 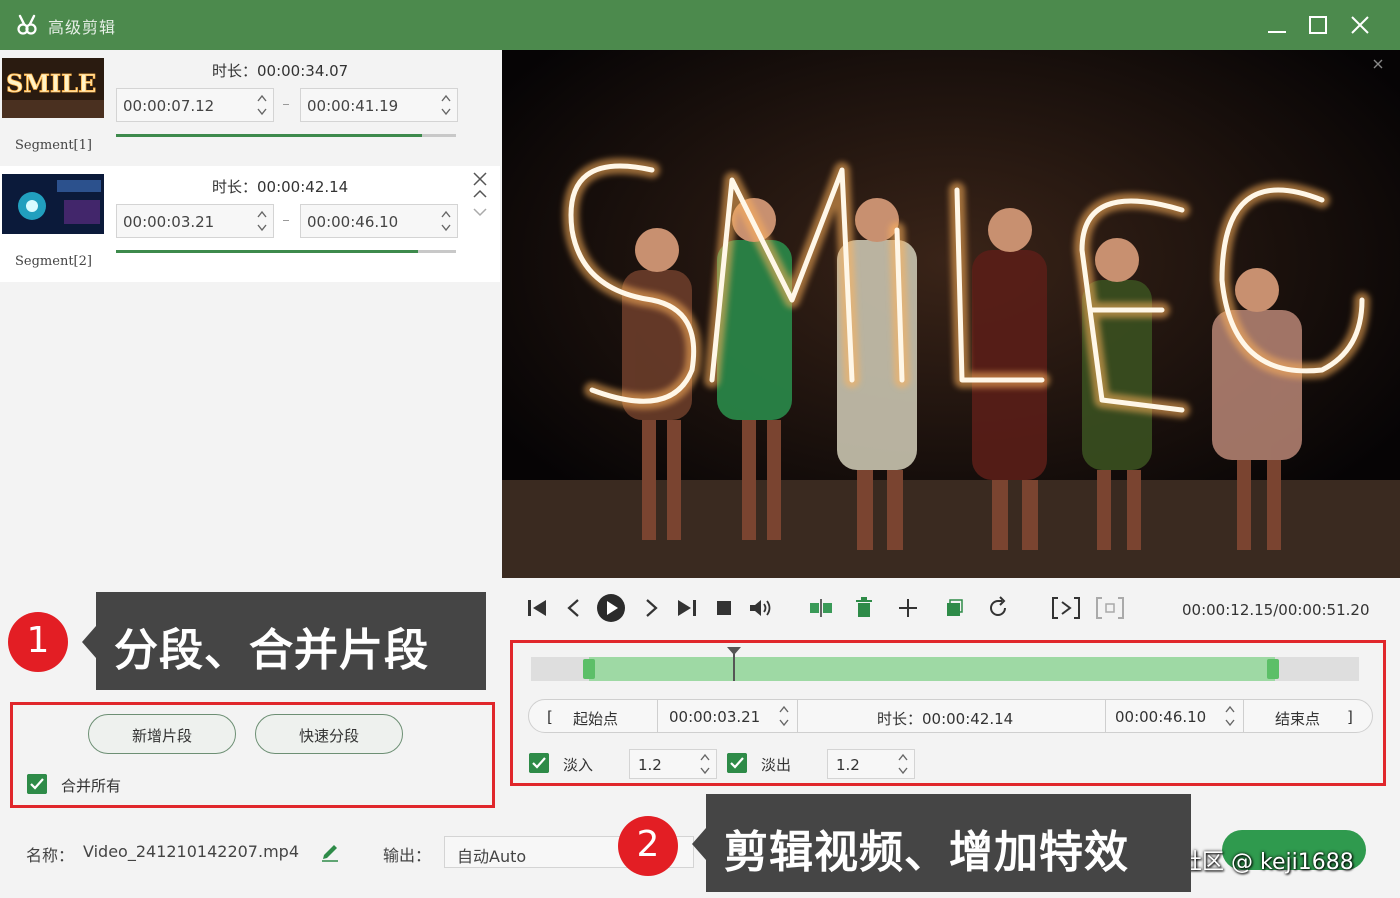 What do you see at coordinates (945, 719) in the screenshot?
I see `range-duration: 时长：00:00:42.14` at bounding box center [945, 719].